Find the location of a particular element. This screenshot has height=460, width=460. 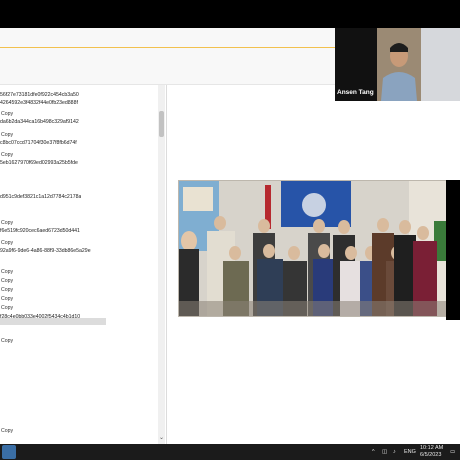

hash-value: da6b2da344ca16b498c329af9142 is located at coordinates (39, 122).